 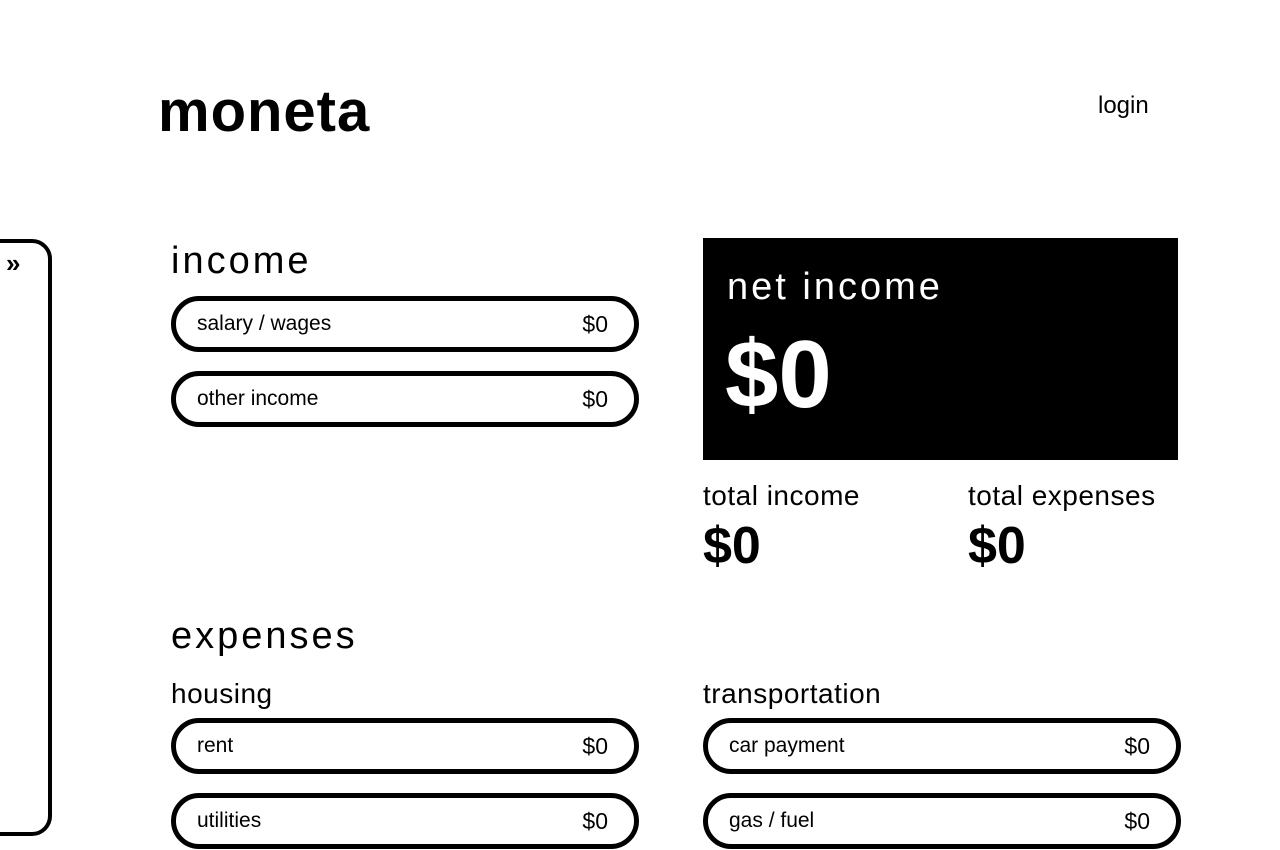 What do you see at coordinates (13, 263) in the screenshot?
I see `expand-sidebar-icon: »` at bounding box center [13, 263].